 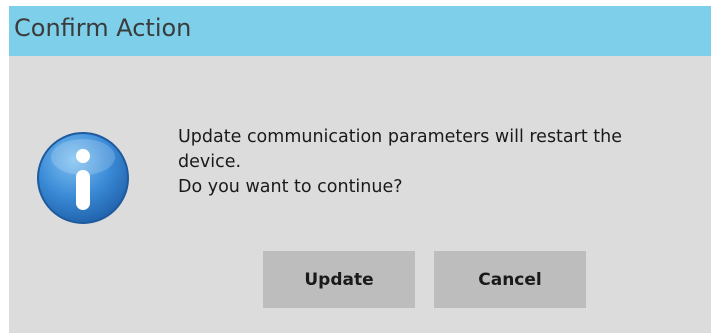 What do you see at coordinates (103, 28) in the screenshot?
I see `dialog-title: Confirm Action` at bounding box center [103, 28].